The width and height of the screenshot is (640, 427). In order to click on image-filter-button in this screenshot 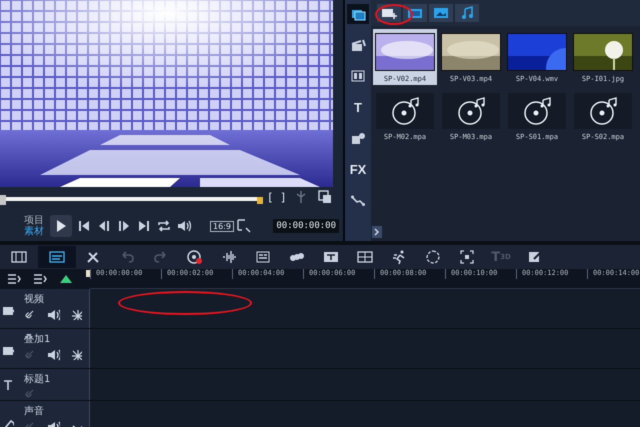, I will do `click(441, 13)`.